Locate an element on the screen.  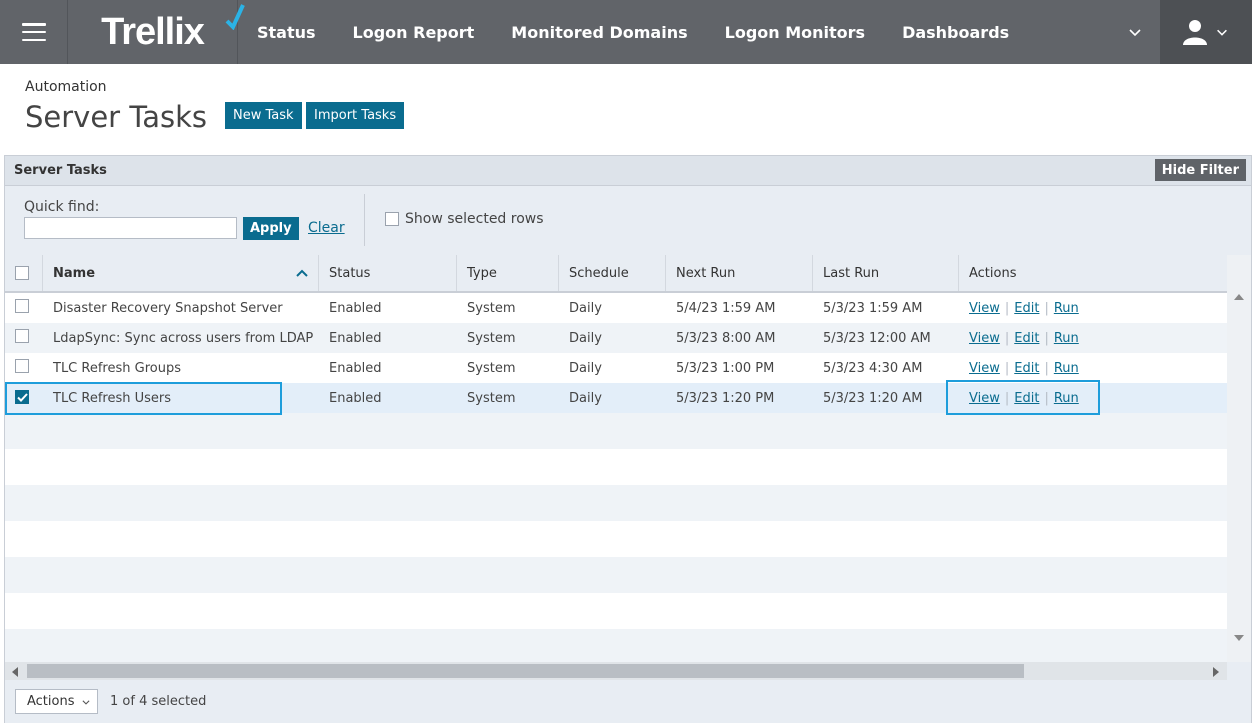
menu-button is located at coordinates (34, 32).